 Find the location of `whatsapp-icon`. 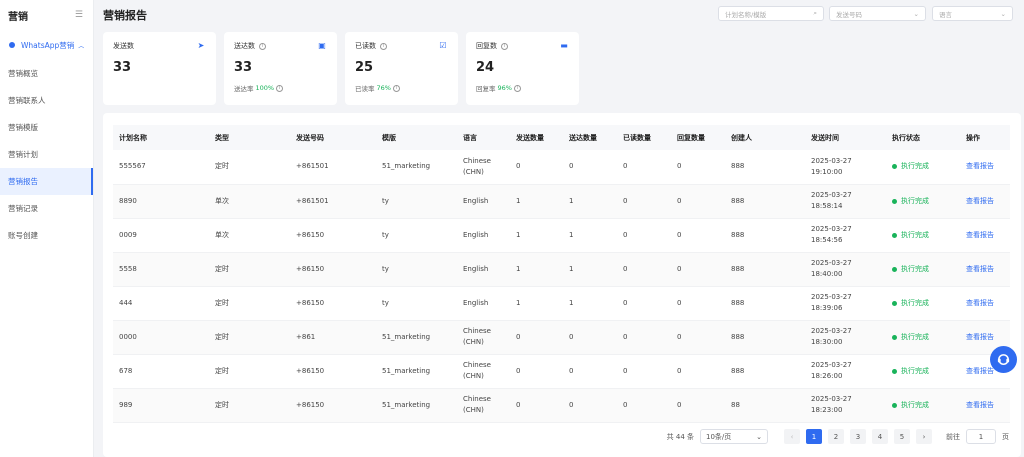

whatsapp-icon is located at coordinates (12, 45).